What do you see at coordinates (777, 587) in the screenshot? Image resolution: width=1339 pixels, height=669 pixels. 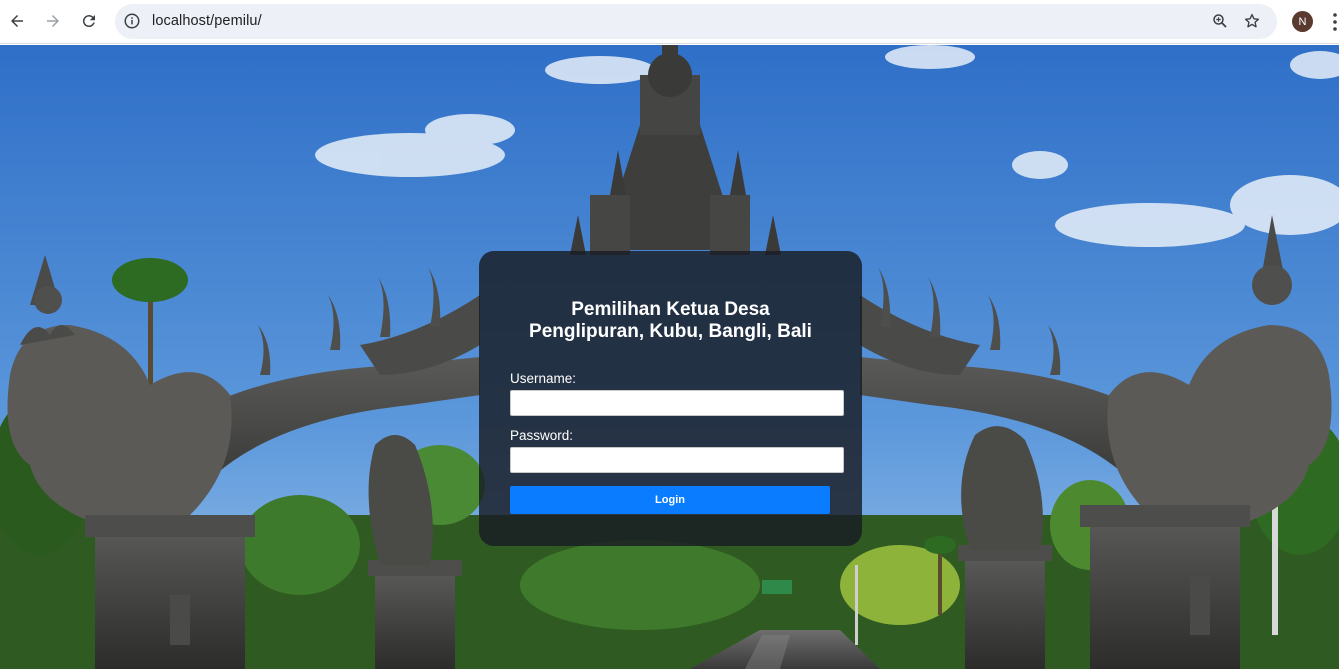 I see `road-sign` at bounding box center [777, 587].